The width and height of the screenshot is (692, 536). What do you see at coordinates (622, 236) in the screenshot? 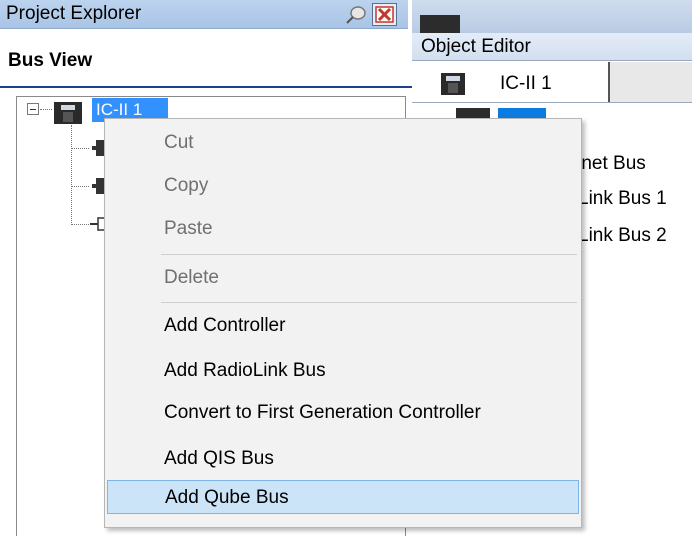
I see `bus-list-item: Link Bus 2` at bounding box center [622, 236].